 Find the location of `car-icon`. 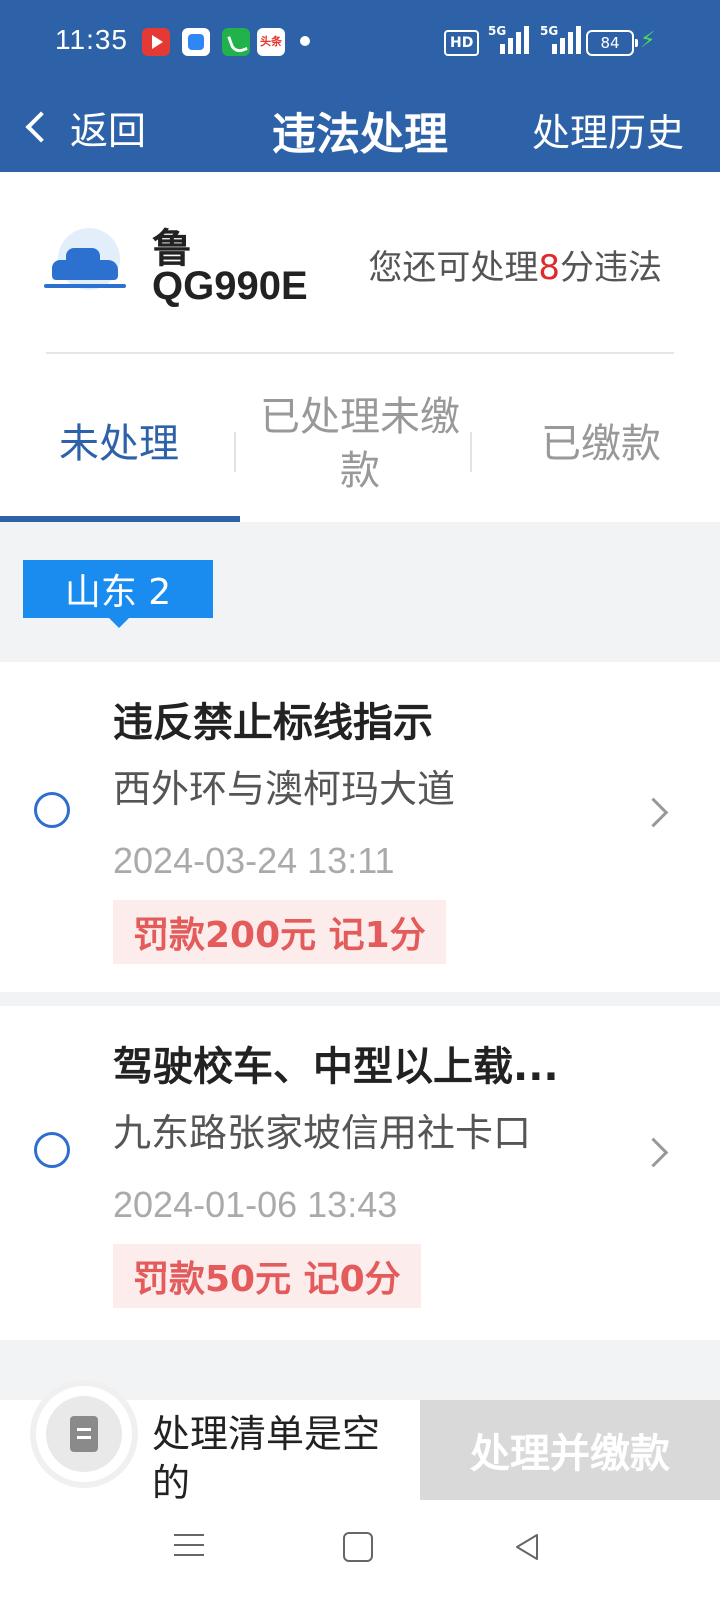

car-icon is located at coordinates (87, 263).